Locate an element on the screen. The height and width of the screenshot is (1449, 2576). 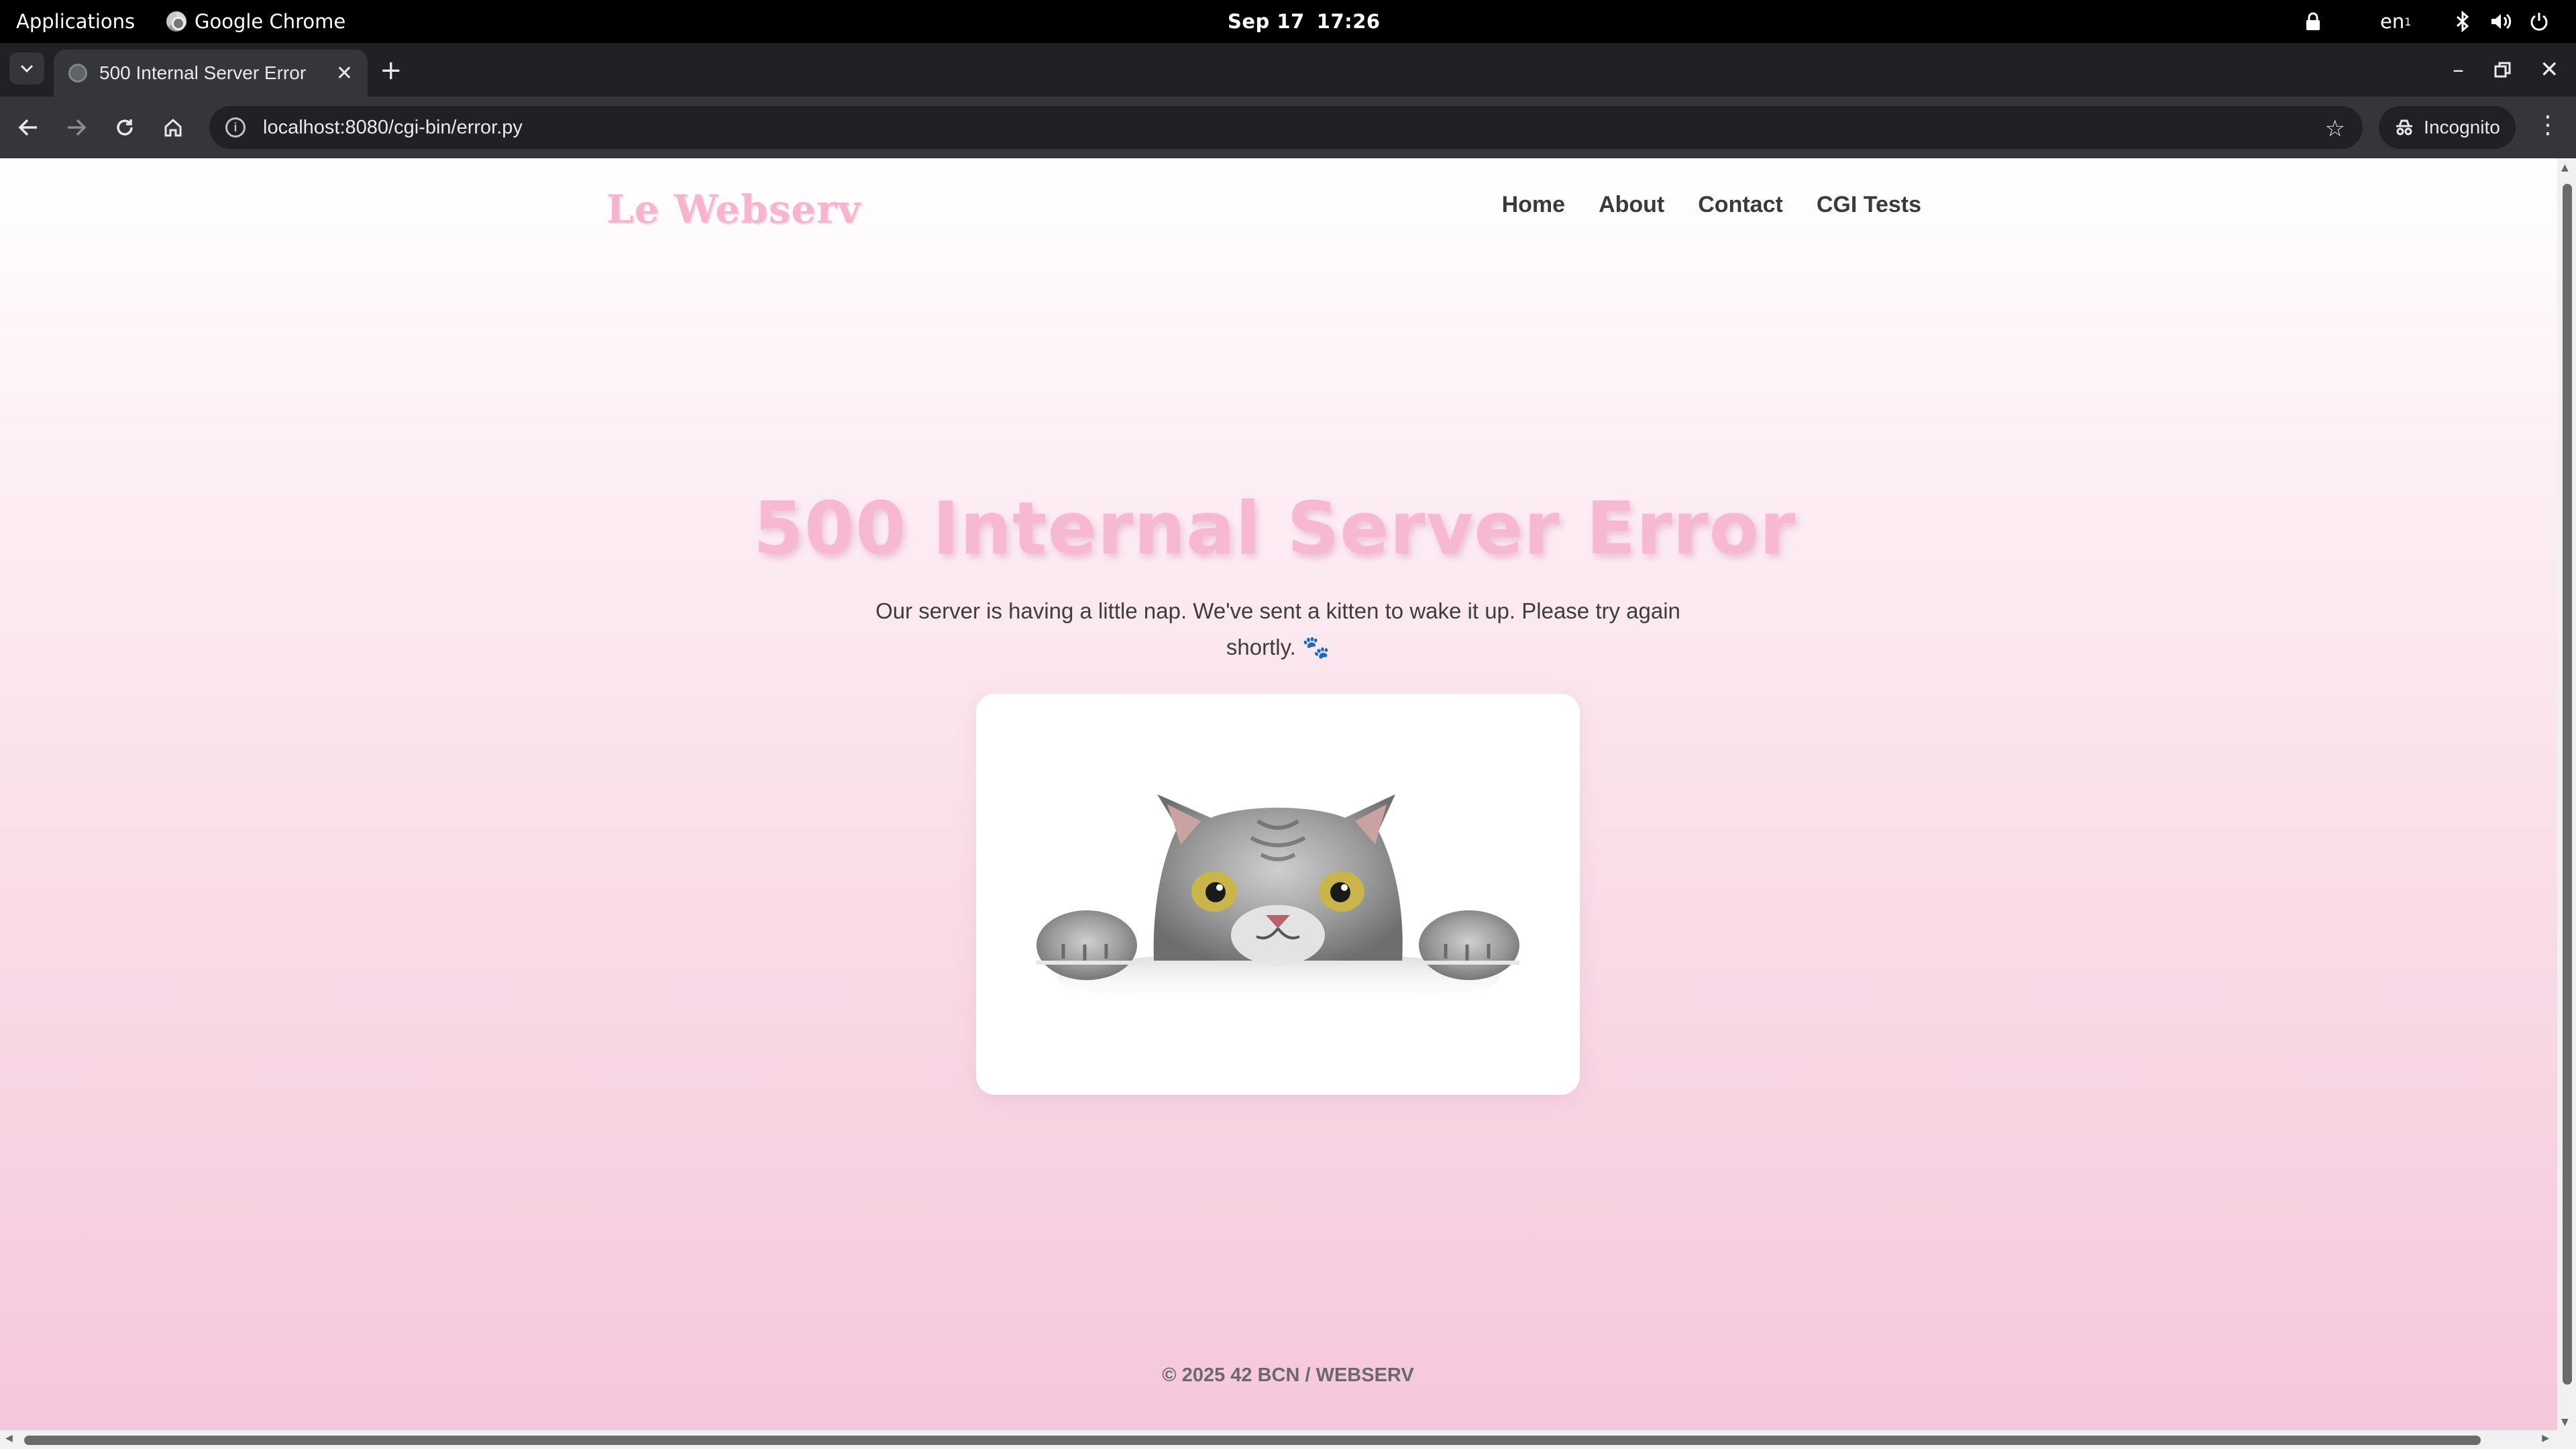
more-icon: ⋮ is located at coordinates (2548, 125).